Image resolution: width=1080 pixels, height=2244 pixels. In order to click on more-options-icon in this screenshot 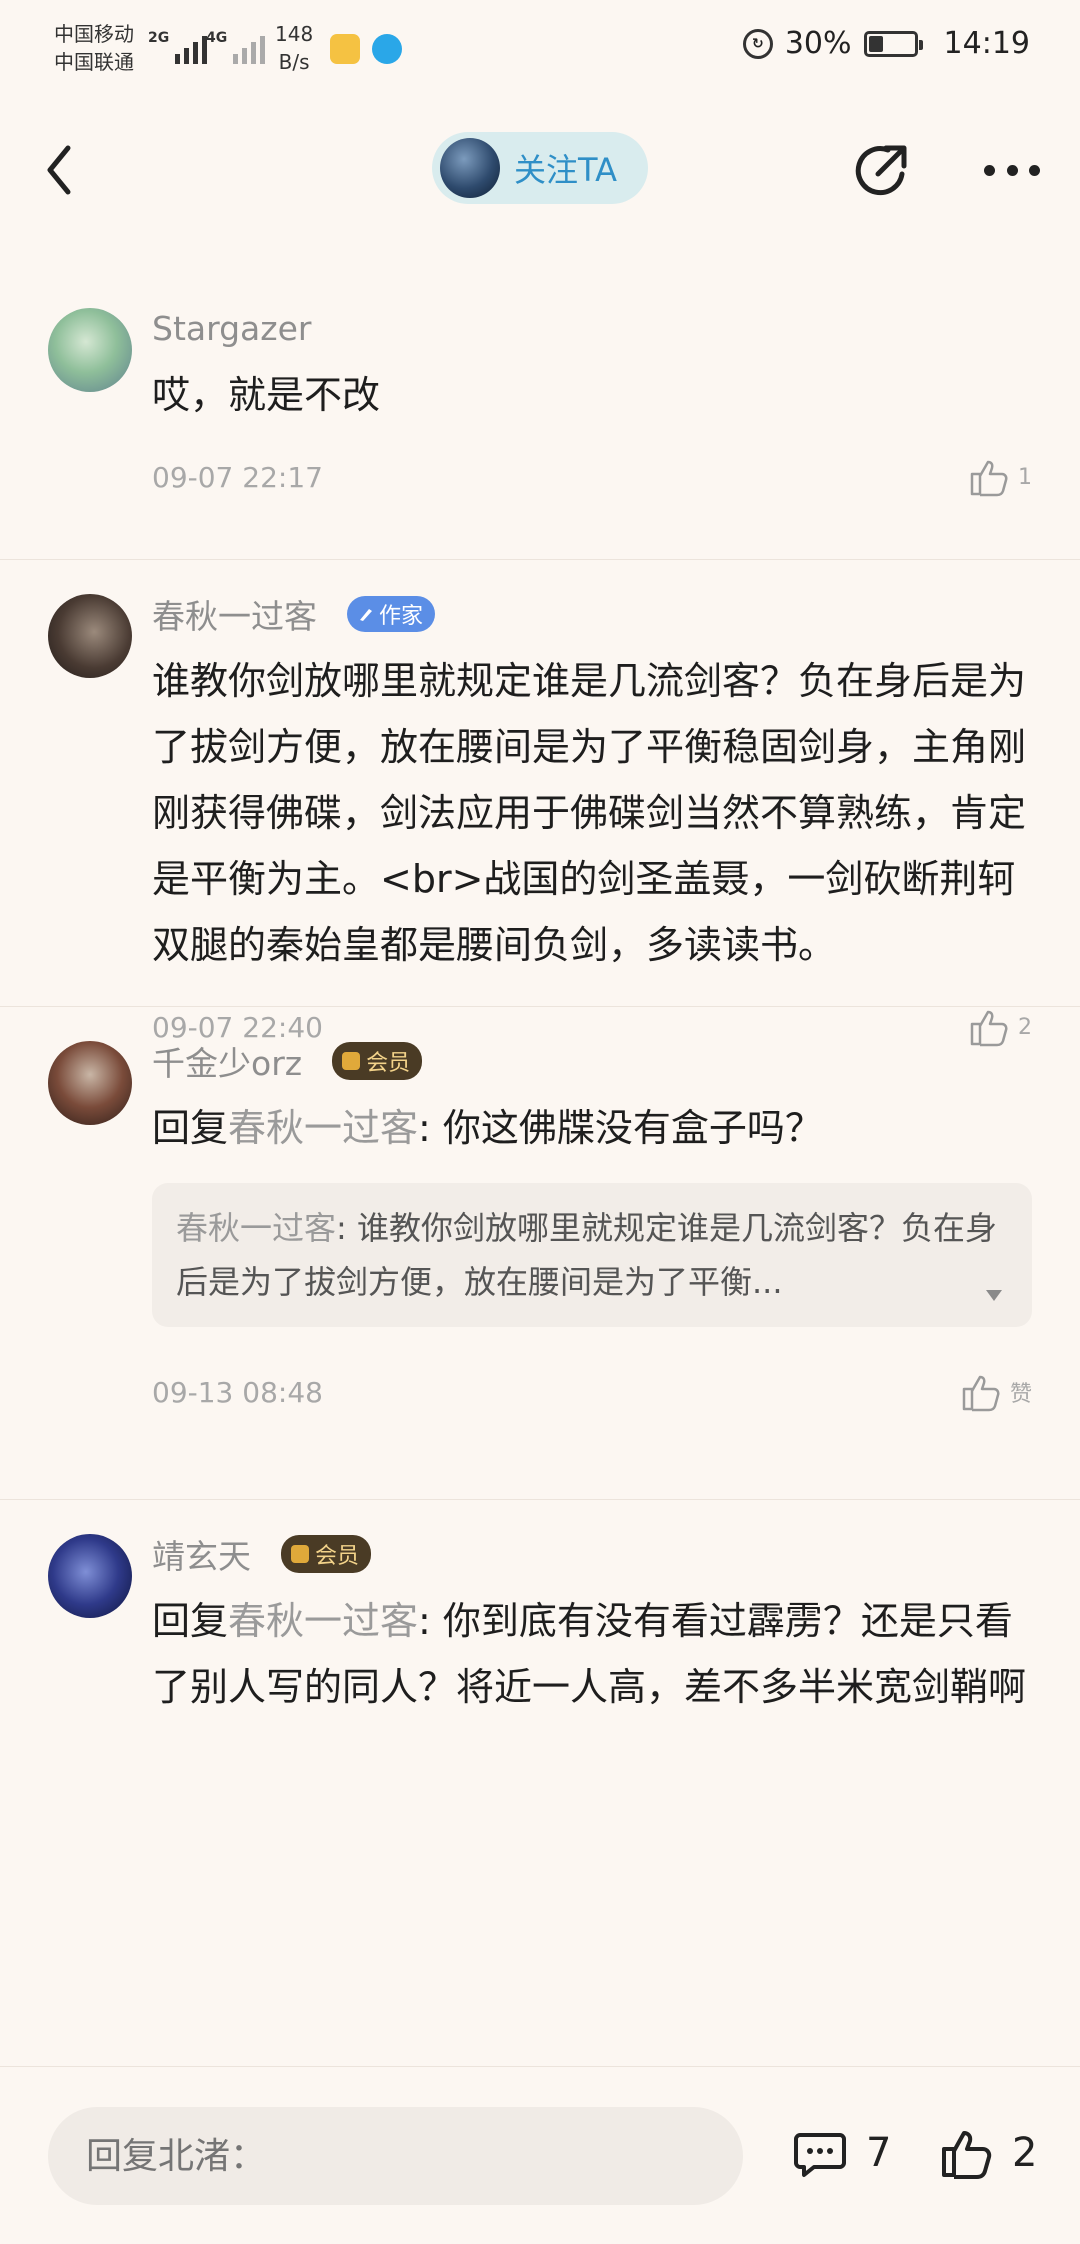, I will do `click(1012, 170)`.